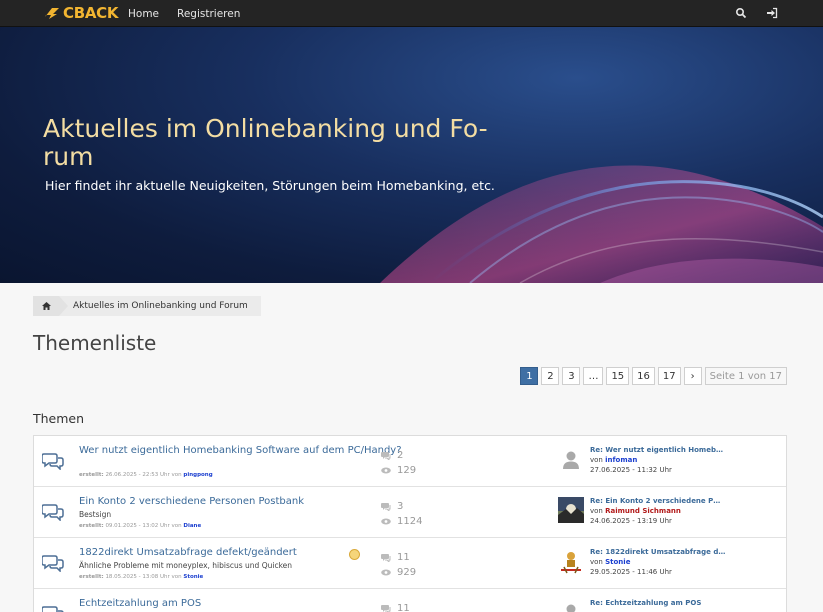  I want to click on view-count: 929, so click(407, 572).